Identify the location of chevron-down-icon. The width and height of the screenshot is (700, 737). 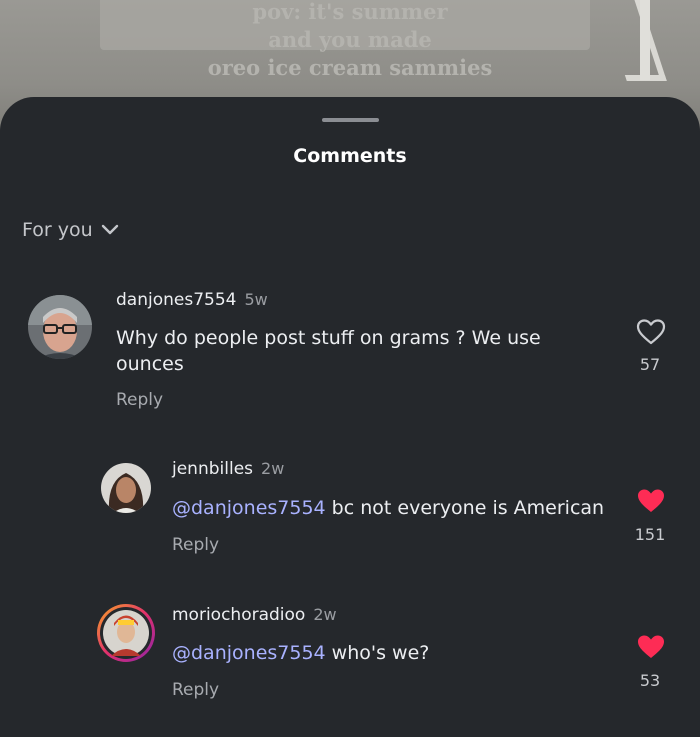
(109, 229).